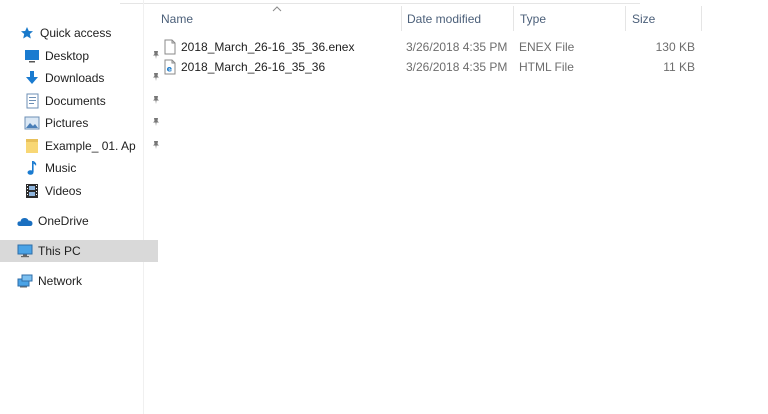 This screenshot has height=414, width=768. Describe the element at coordinates (547, 47) in the screenshot. I see `file-type: ENEX File` at that location.